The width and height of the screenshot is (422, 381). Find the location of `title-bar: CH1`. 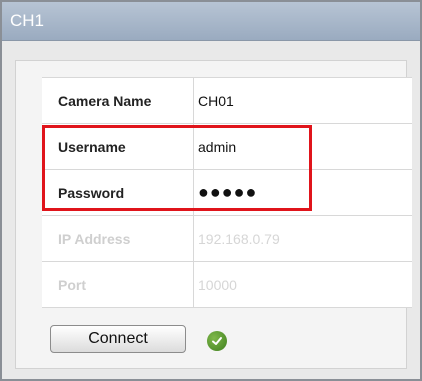

title-bar: CH1 is located at coordinates (211, 21).